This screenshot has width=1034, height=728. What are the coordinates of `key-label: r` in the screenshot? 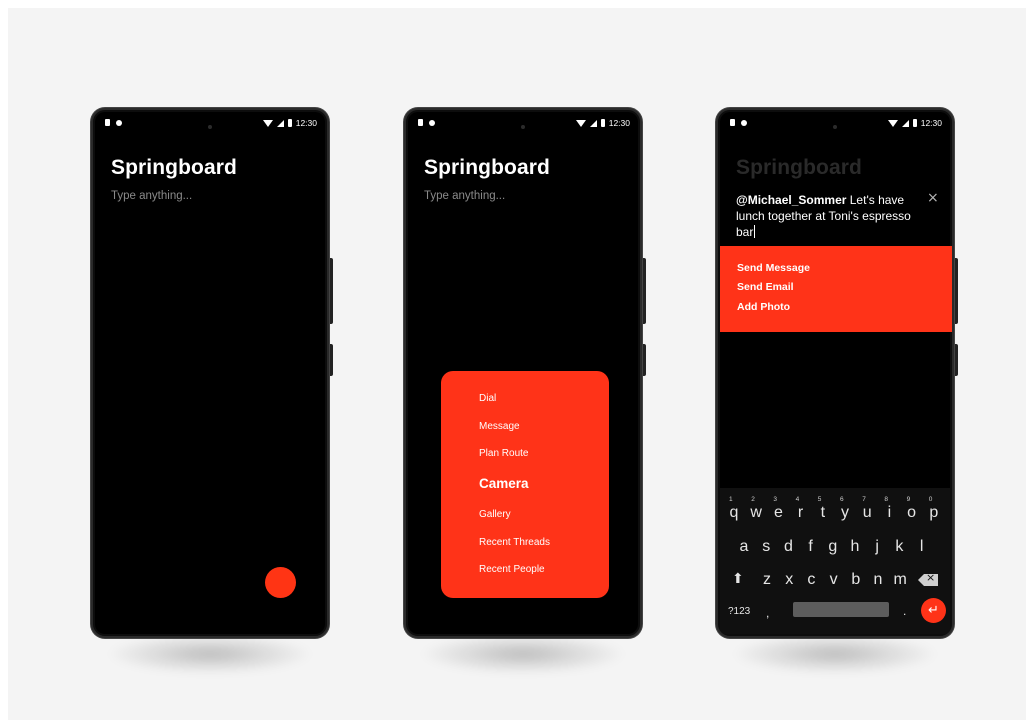 It's located at (800, 512).